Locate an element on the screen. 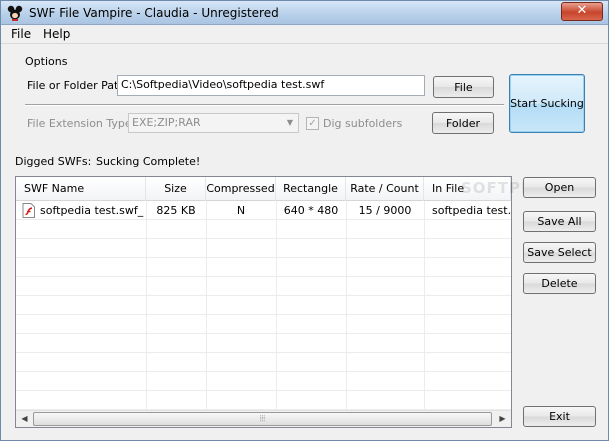 The width and height of the screenshot is (609, 441). dig-subfolders-checkbox: ✓ is located at coordinates (312, 123).